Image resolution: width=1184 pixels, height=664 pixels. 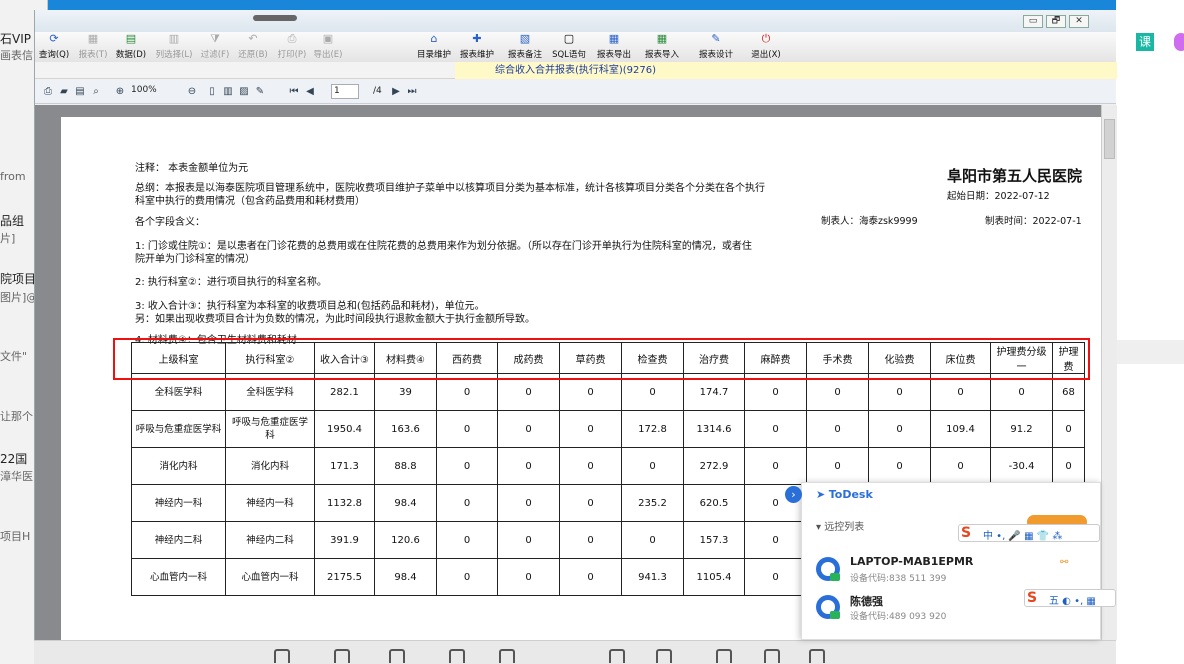 What do you see at coordinates (14, 356) in the screenshot?
I see `bg-text: 文件"` at bounding box center [14, 356].